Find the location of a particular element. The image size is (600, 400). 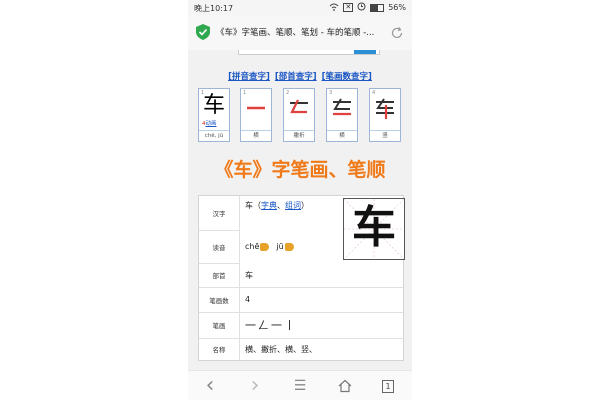

stroke-box-3: 3 横 is located at coordinates (342, 115).